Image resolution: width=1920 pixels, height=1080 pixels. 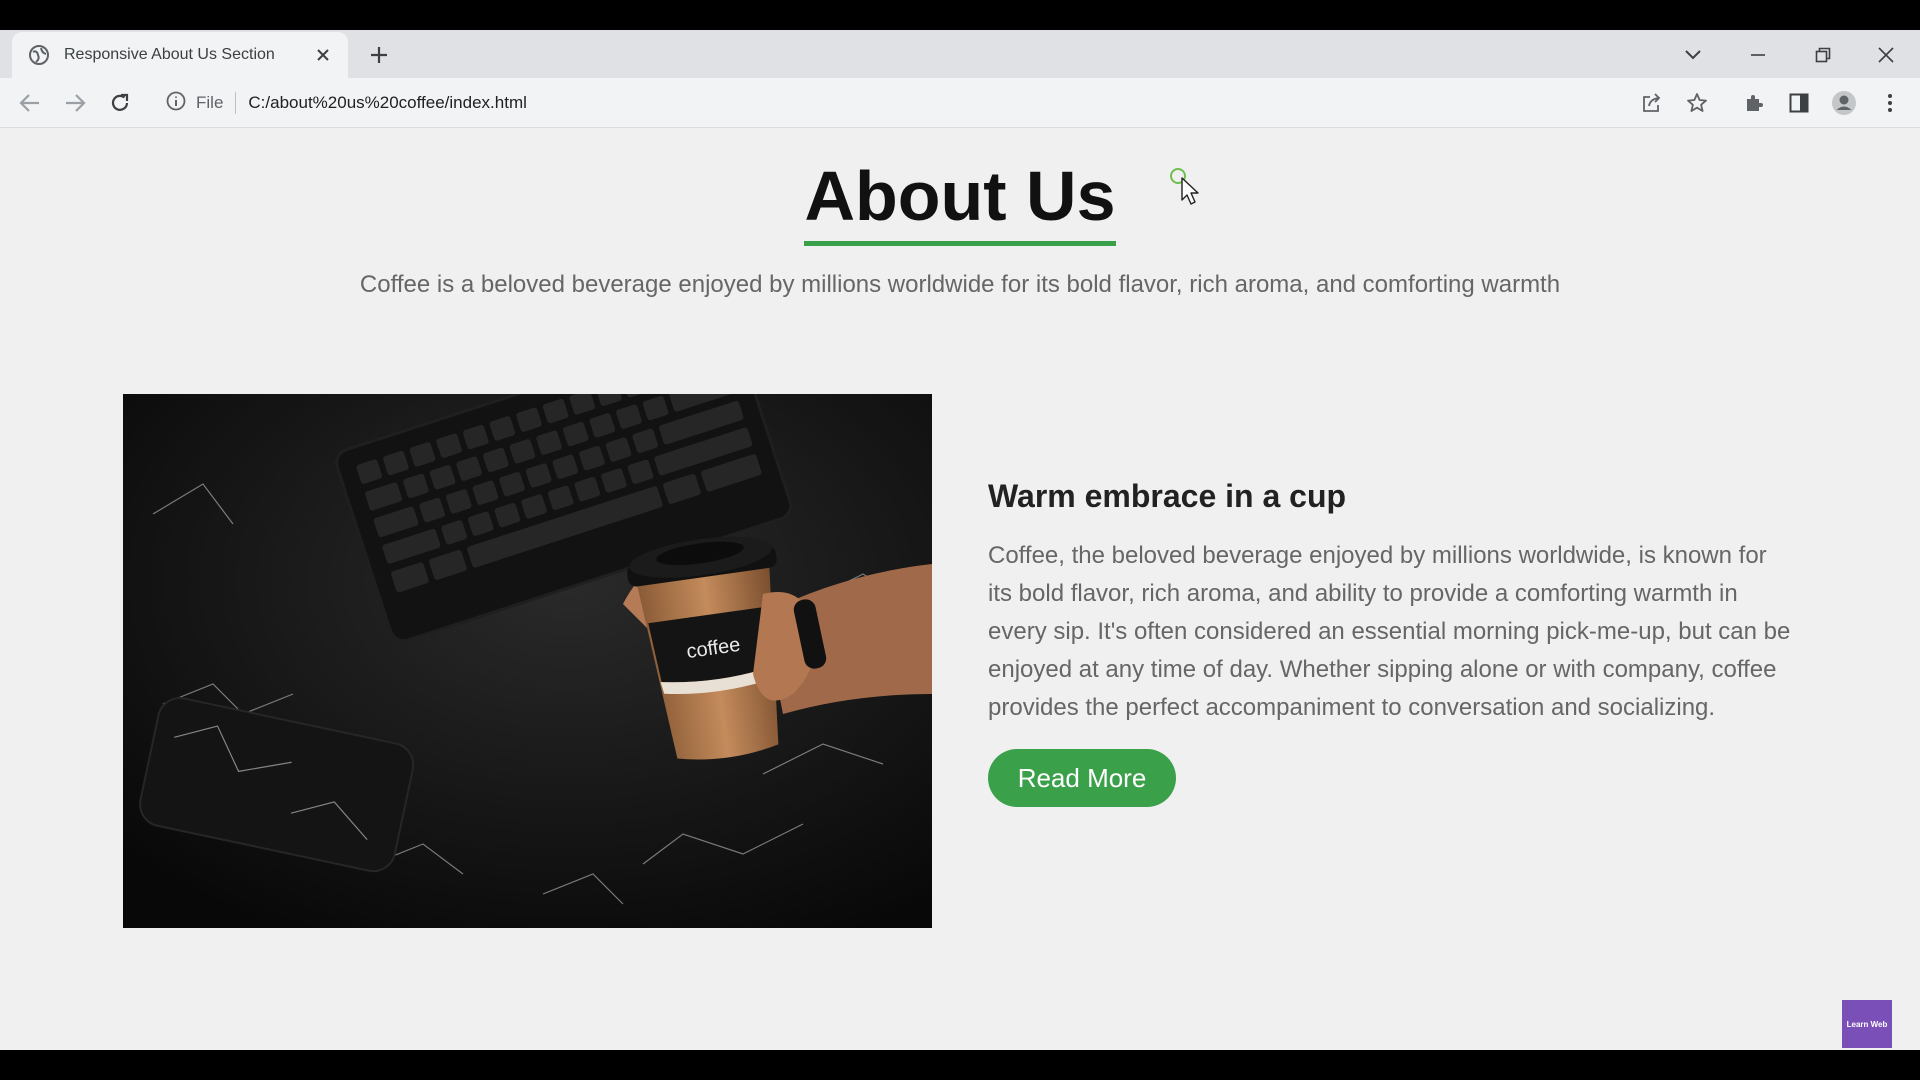 I want to click on reload-icon, so click(x=120, y=103).